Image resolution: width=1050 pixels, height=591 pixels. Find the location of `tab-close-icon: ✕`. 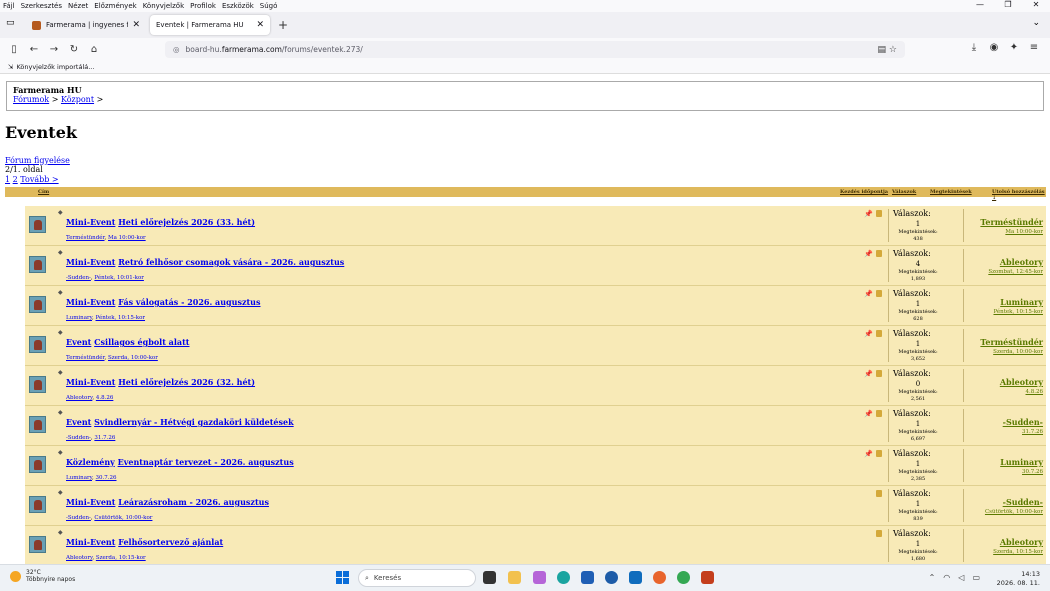

tab-close-icon: ✕ is located at coordinates (136, 25).